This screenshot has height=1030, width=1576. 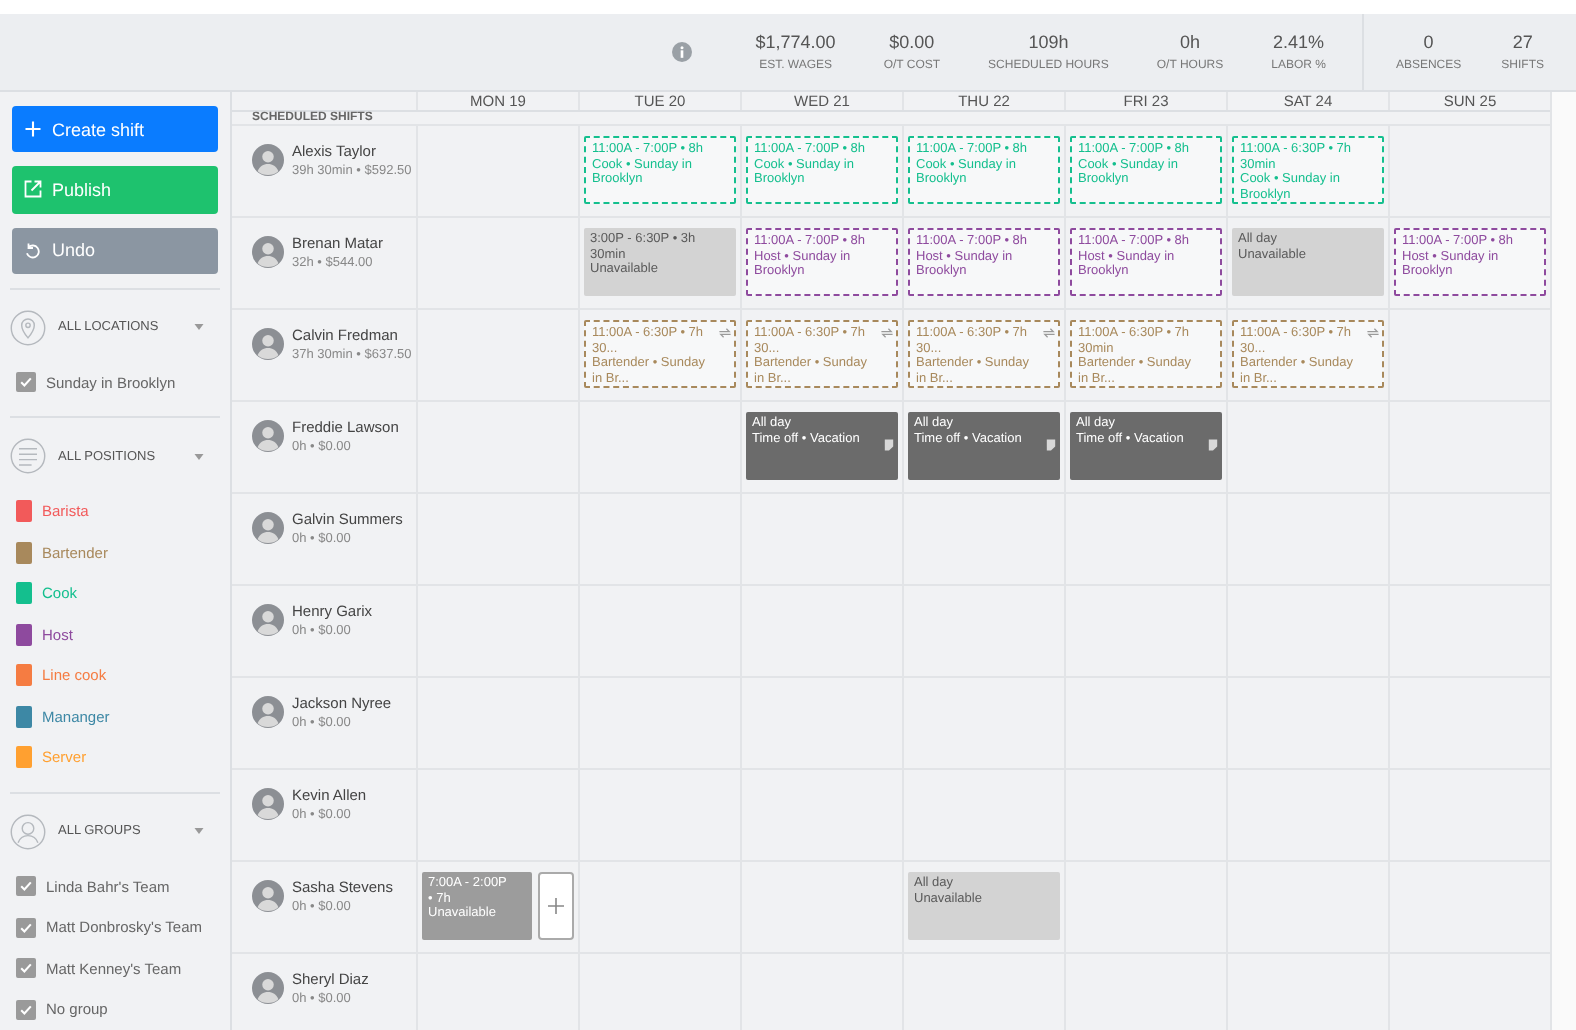 I want to click on external-link-icon, so click(x=33, y=189).